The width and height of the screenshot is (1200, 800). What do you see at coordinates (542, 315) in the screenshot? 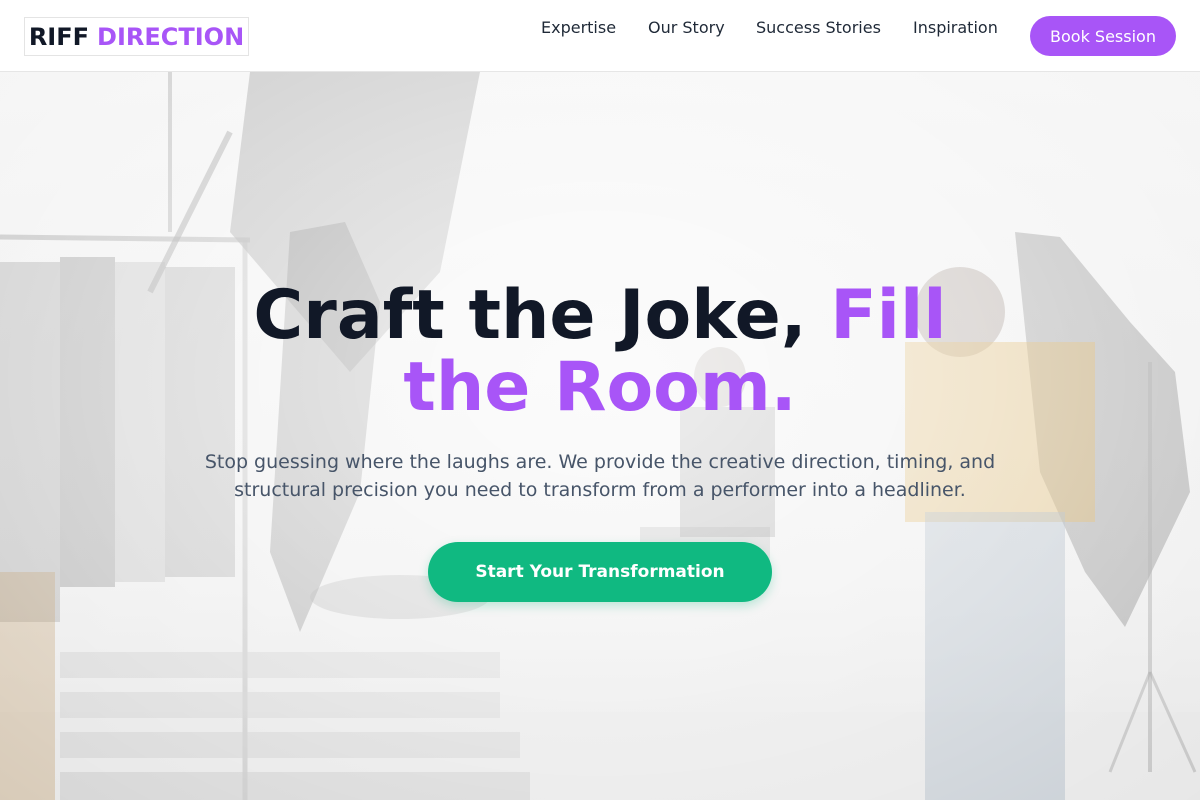
I see `headline-plain: Craft the Joke,` at bounding box center [542, 315].